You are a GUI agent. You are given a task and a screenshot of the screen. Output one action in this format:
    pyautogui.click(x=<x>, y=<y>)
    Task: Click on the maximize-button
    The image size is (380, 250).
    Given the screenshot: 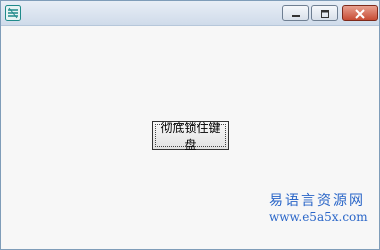 What is the action you would take?
    pyautogui.click(x=324, y=13)
    